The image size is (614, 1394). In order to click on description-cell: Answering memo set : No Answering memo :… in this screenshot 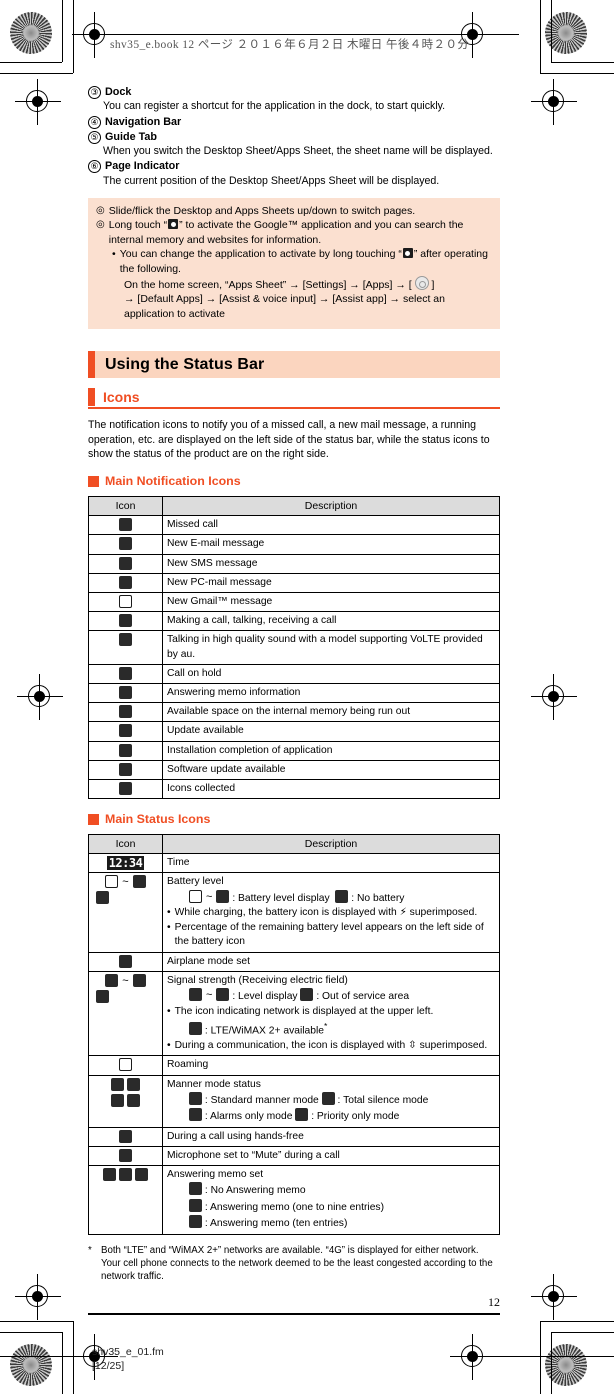, I will do `click(331, 1200)`.